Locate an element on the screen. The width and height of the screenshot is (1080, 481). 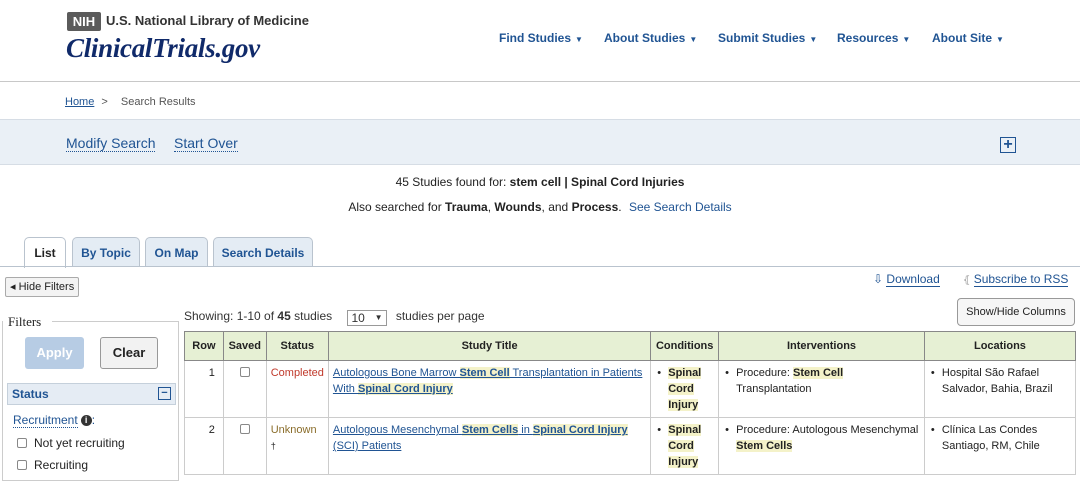
status-cell: Unknown † is located at coordinates (297, 446).